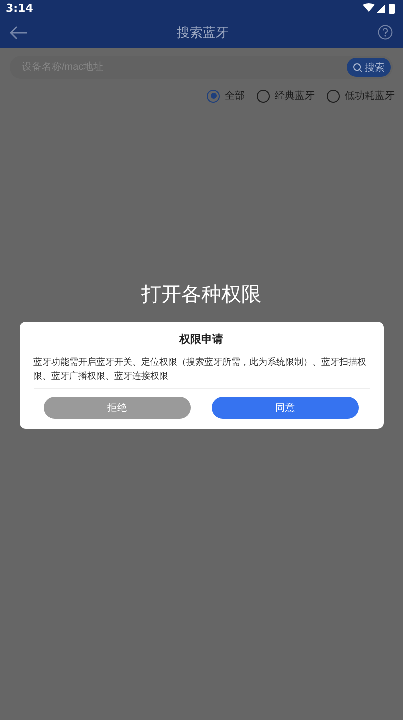  Describe the element at coordinates (202, 294) in the screenshot. I see `overlay-title: 打开各种权限` at that location.